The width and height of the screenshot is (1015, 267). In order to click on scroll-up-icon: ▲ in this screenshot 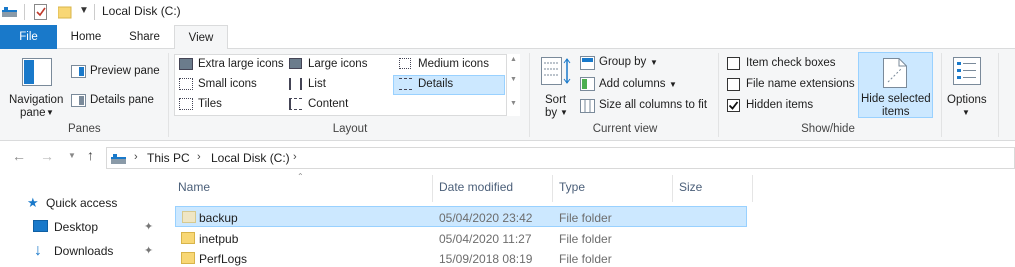, I will do `click(513, 59)`.